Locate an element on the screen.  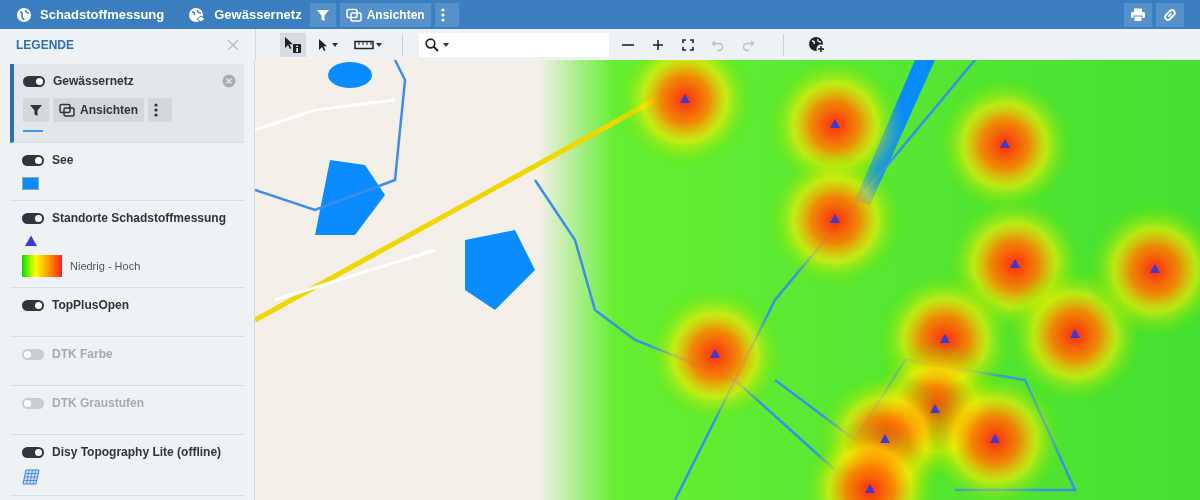
layer-name: Gewässernetz is located at coordinates (93, 81).